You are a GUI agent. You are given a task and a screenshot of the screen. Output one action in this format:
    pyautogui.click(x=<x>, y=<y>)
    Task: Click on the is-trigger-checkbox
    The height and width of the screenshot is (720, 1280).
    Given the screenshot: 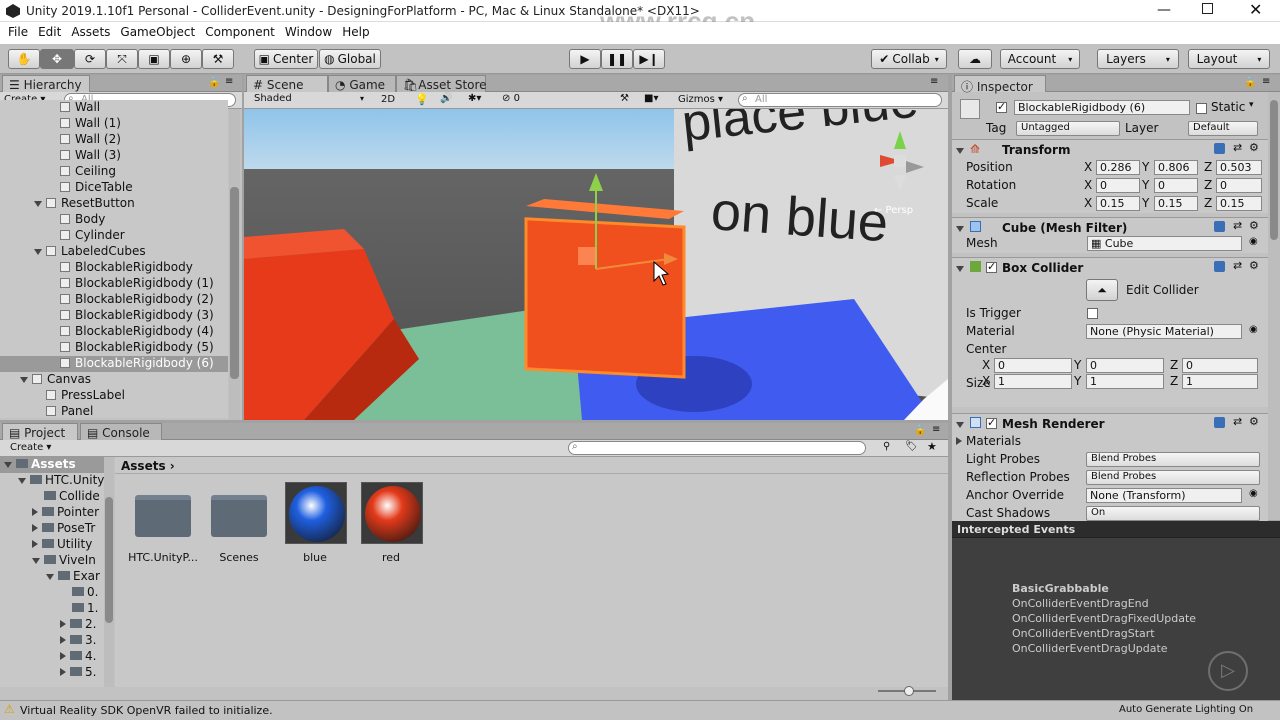 What is the action you would take?
    pyautogui.click(x=1092, y=313)
    